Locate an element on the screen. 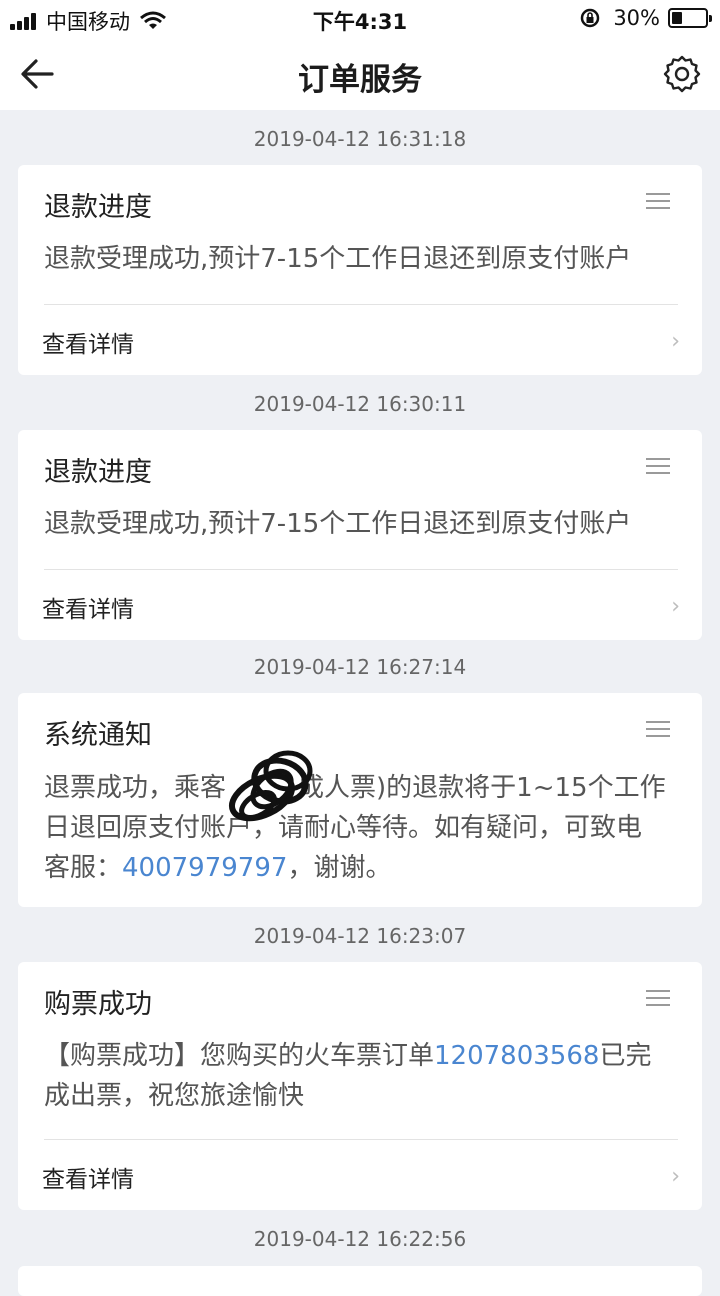  phone-link: 4007979797 is located at coordinates (204, 868).